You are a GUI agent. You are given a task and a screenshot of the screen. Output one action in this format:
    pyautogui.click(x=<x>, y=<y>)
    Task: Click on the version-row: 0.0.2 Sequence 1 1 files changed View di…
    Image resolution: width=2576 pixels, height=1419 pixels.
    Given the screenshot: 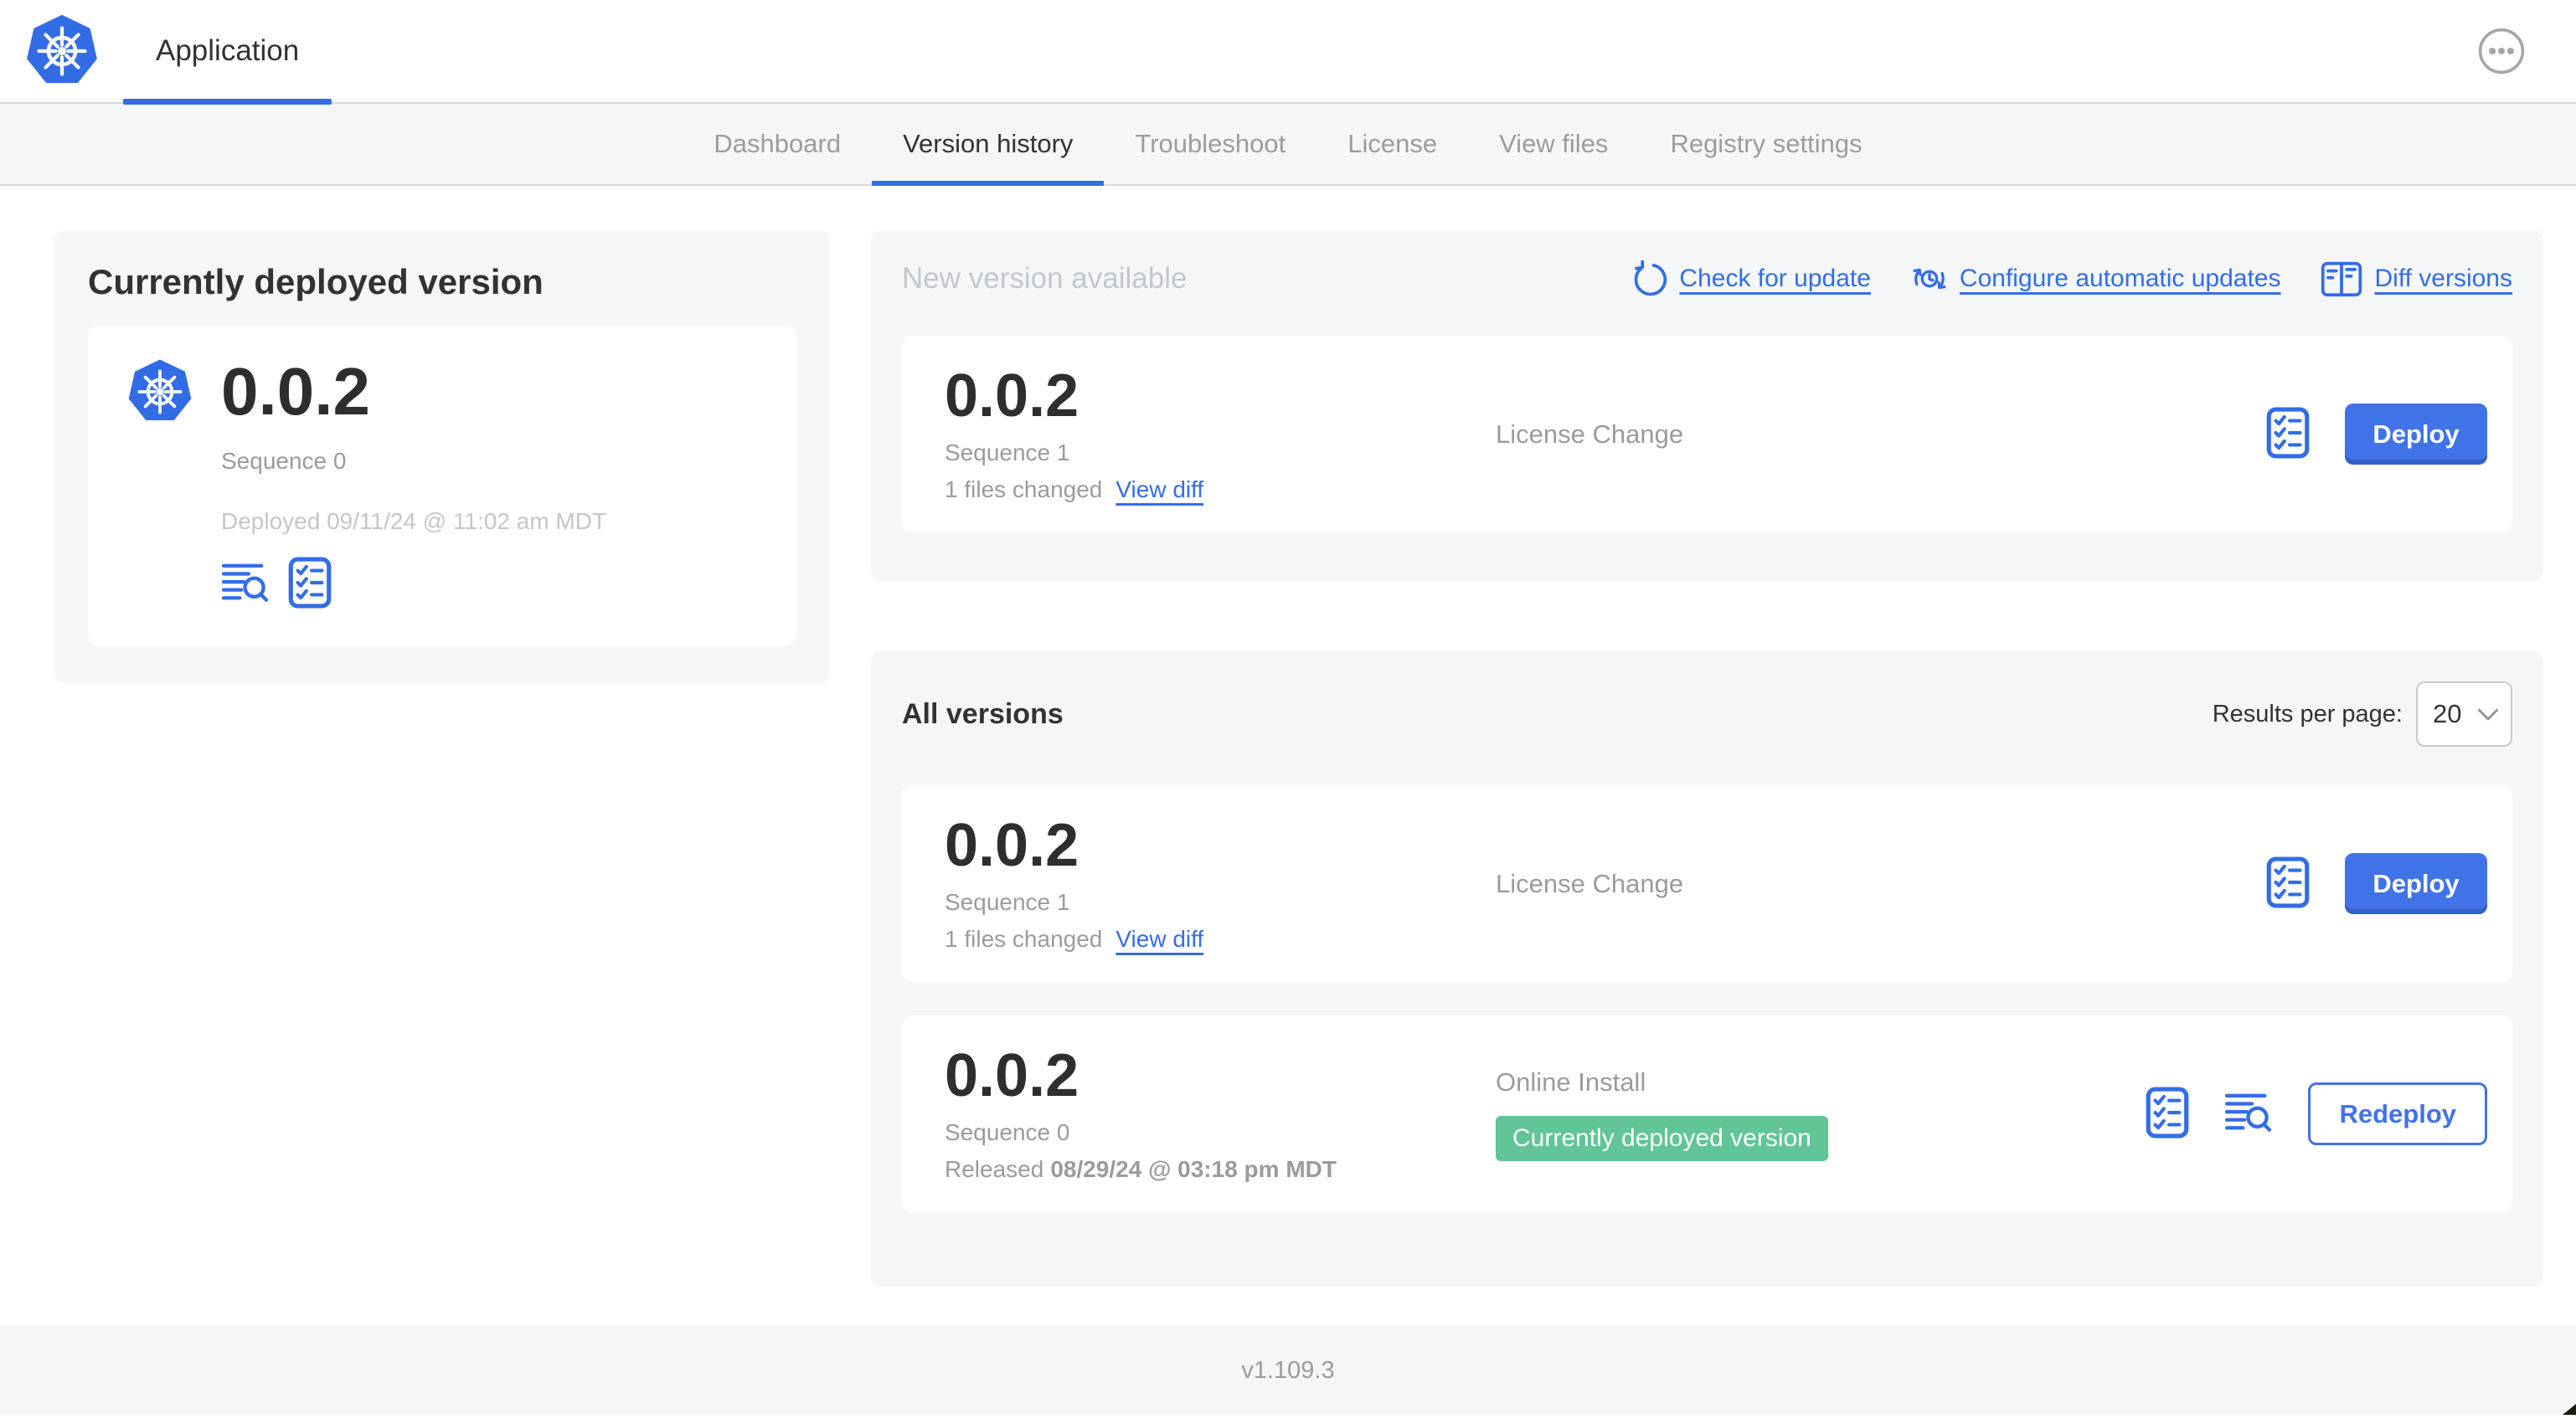 What is the action you would take?
    pyautogui.click(x=1707, y=883)
    